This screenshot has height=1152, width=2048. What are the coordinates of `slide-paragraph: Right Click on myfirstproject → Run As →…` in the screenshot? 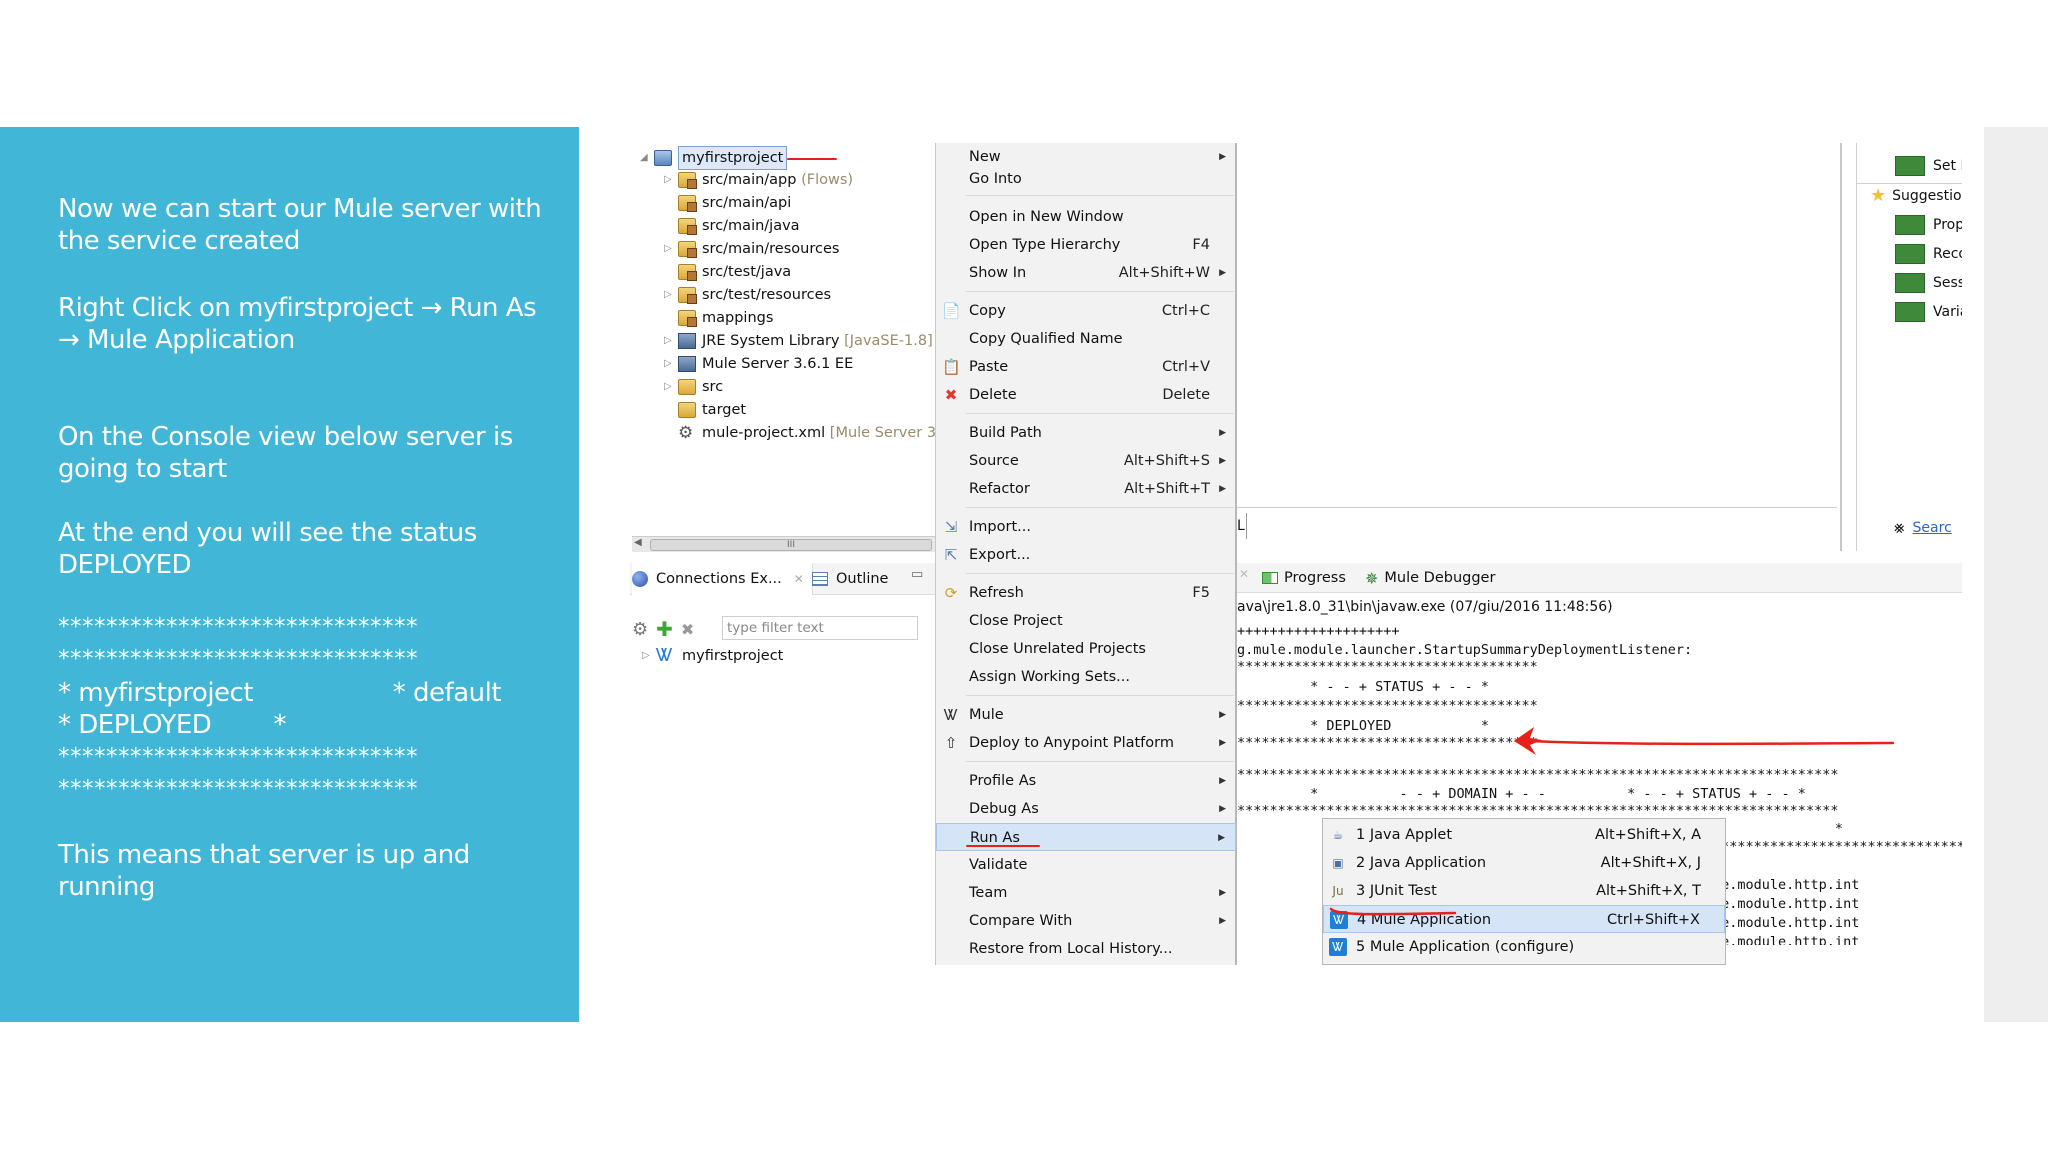 It's located at (297, 324).